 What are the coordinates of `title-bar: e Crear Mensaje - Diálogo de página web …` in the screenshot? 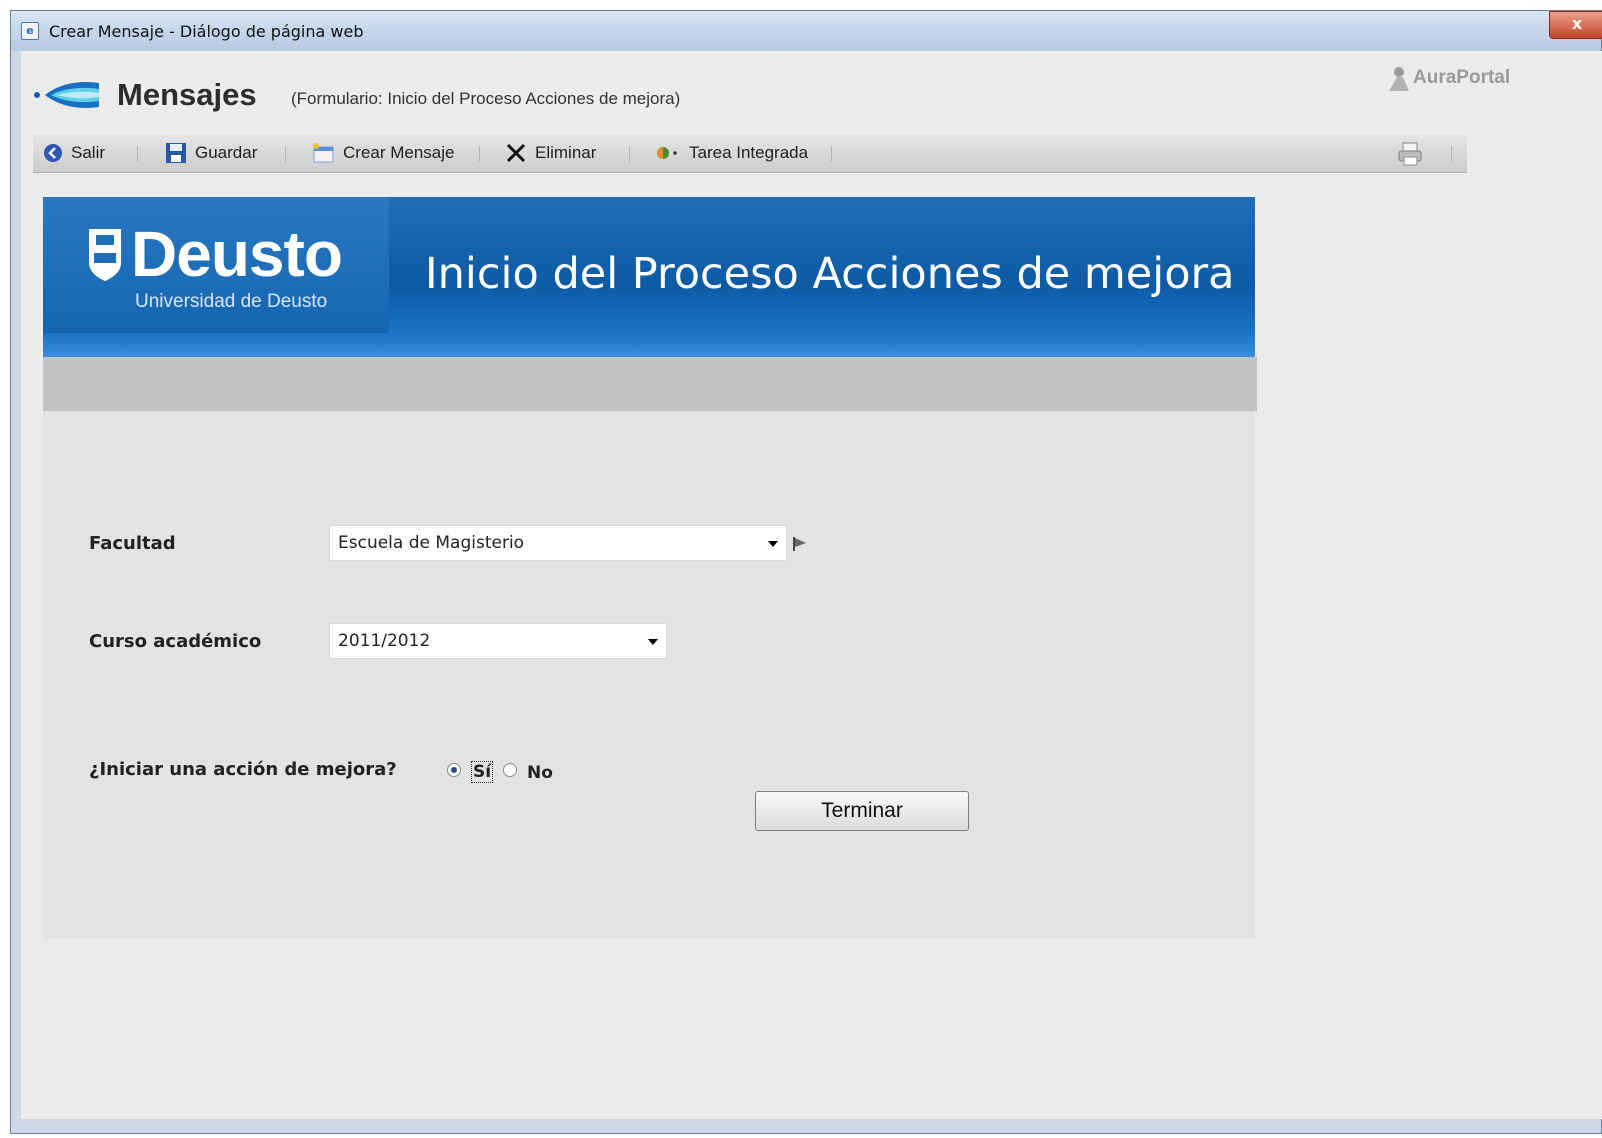 It's located at (806, 31).